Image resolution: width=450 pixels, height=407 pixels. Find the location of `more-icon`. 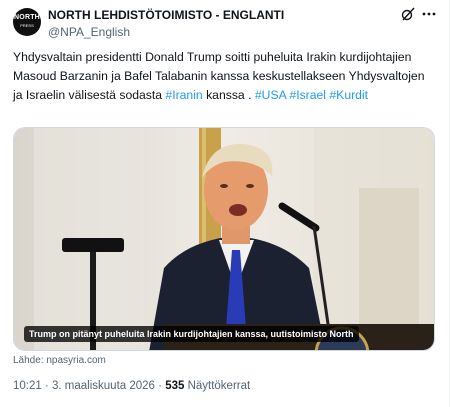

more-icon is located at coordinates (429, 14).